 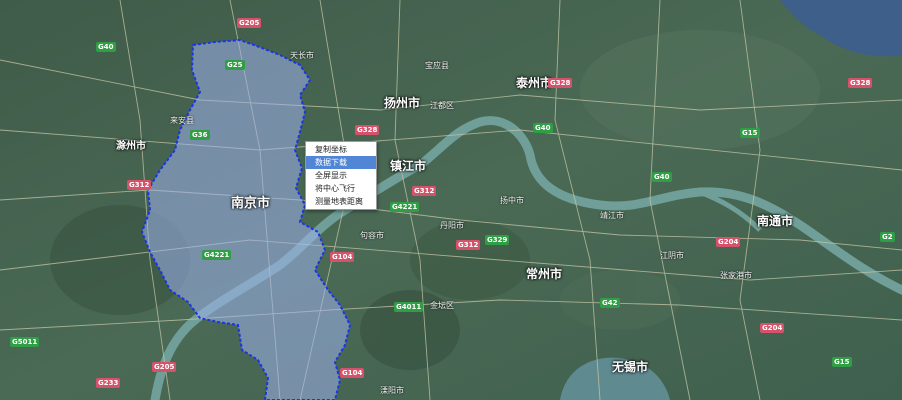 What do you see at coordinates (437, 65) in the screenshot?
I see `town-label: 宝应县` at bounding box center [437, 65].